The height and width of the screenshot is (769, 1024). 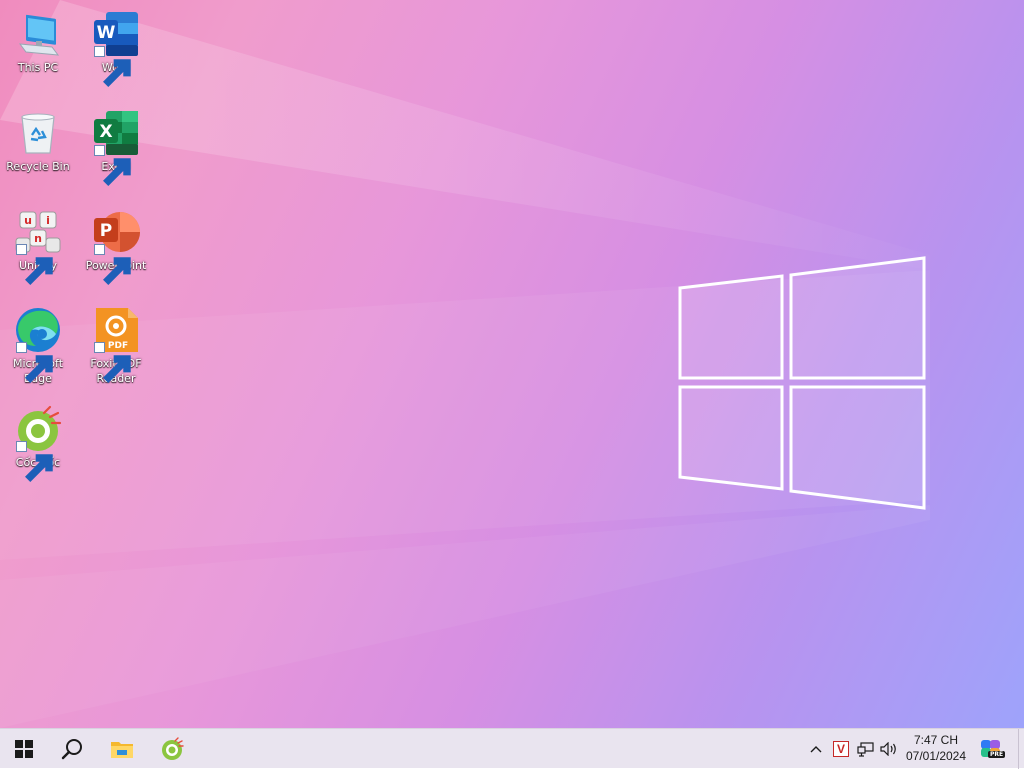 I want to click on desktop-icon-coccoc: Cốc Cốc, so click(x=38, y=443).